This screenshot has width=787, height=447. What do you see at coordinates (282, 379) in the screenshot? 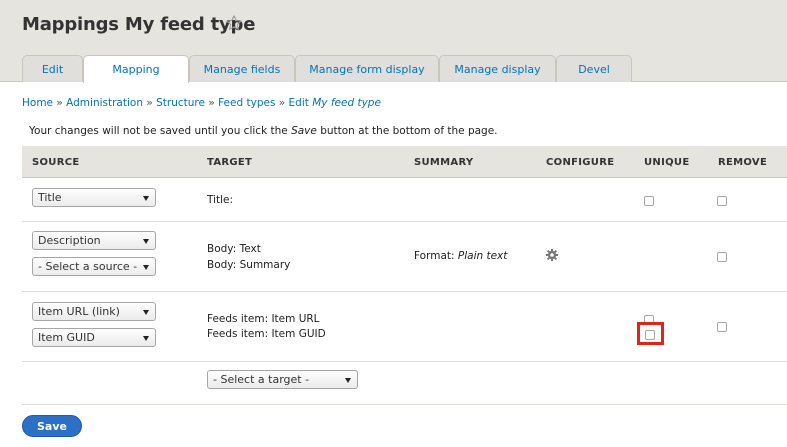
I see `target-select: - Select a target -` at bounding box center [282, 379].